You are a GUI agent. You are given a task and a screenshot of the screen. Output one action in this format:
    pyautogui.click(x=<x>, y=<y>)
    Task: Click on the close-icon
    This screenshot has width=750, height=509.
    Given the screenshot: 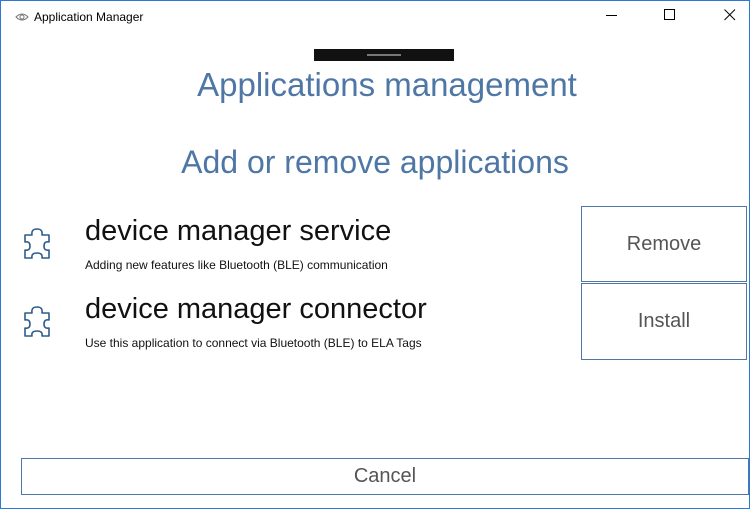 What is the action you would take?
    pyautogui.click(x=730, y=17)
    